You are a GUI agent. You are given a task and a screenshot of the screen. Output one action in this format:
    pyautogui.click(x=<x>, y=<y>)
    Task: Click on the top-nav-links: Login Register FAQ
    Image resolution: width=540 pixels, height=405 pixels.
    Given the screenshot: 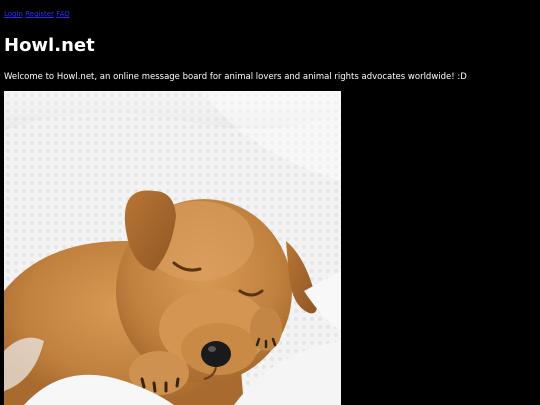 What is the action you would take?
    pyautogui.click(x=37, y=14)
    